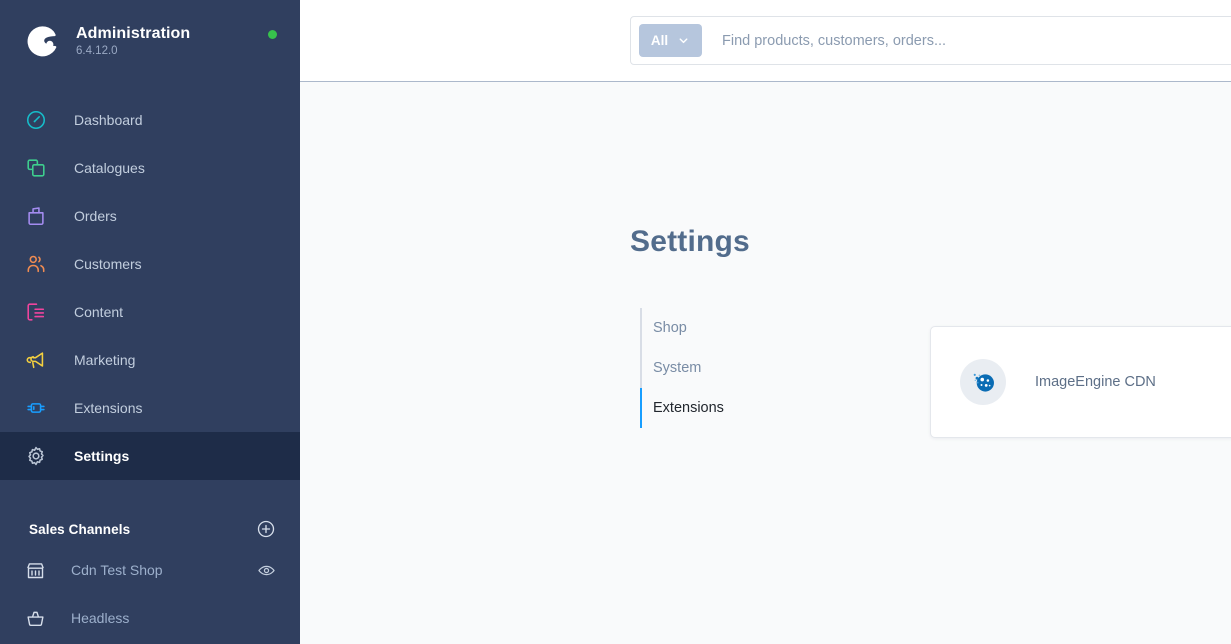 This screenshot has height=644, width=1231. Describe the element at coordinates (117, 570) in the screenshot. I see `sales-channel-label: Cdn Test Shop` at that location.